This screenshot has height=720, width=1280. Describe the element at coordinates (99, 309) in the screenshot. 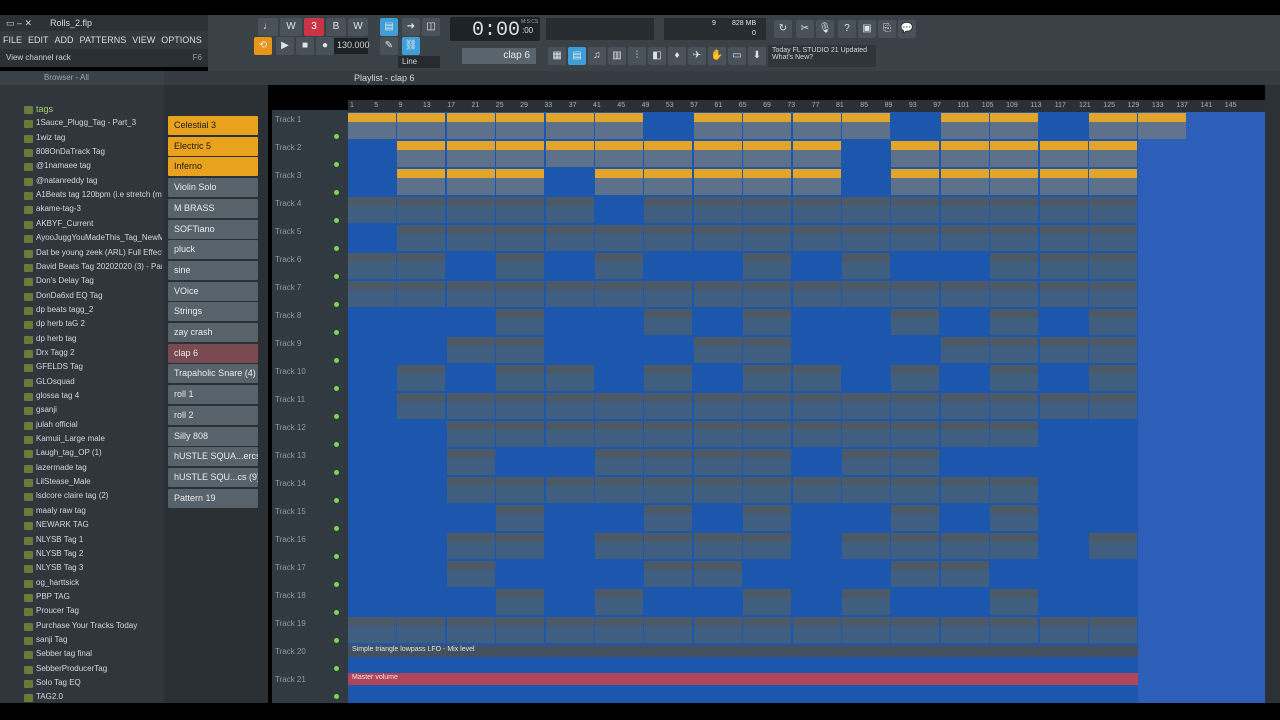

I see `browser-item: dp beats tagg_2` at that location.